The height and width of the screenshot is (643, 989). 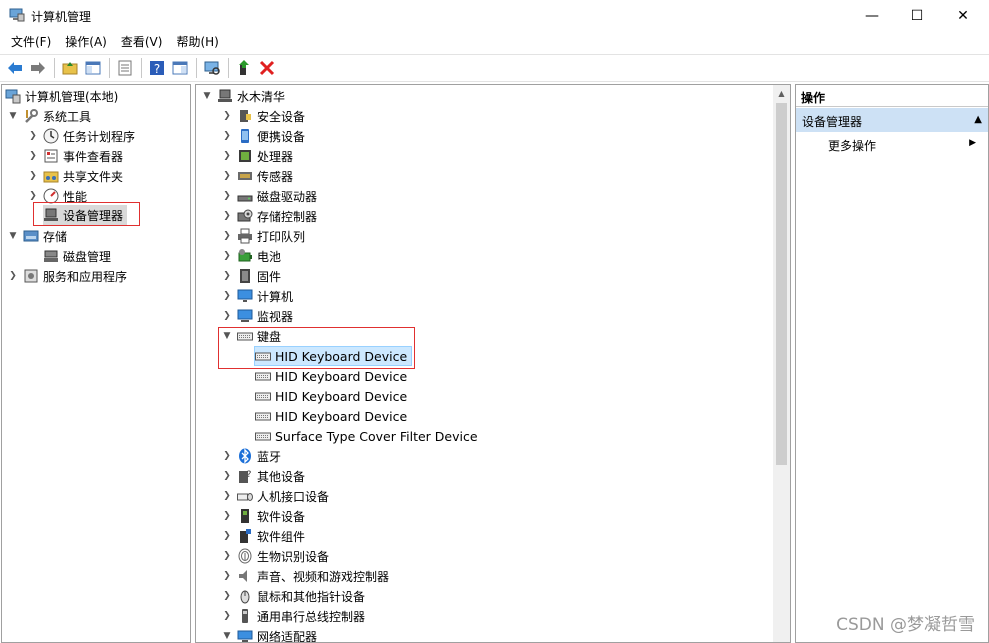 I want to click on tree-item-task-scheduler: ❯ 任务计划程序, so click(x=81, y=136).